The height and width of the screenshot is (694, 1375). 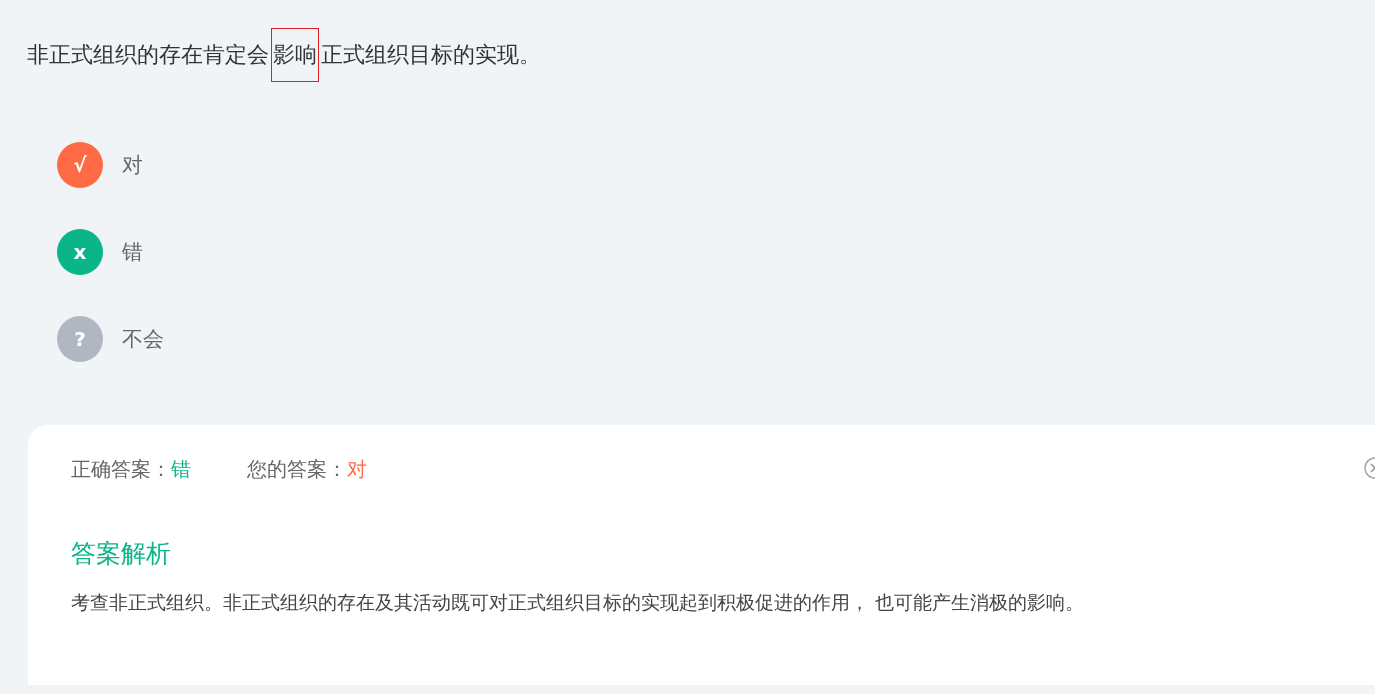 What do you see at coordinates (132, 252) in the screenshot?
I see `option-label: 错` at bounding box center [132, 252].